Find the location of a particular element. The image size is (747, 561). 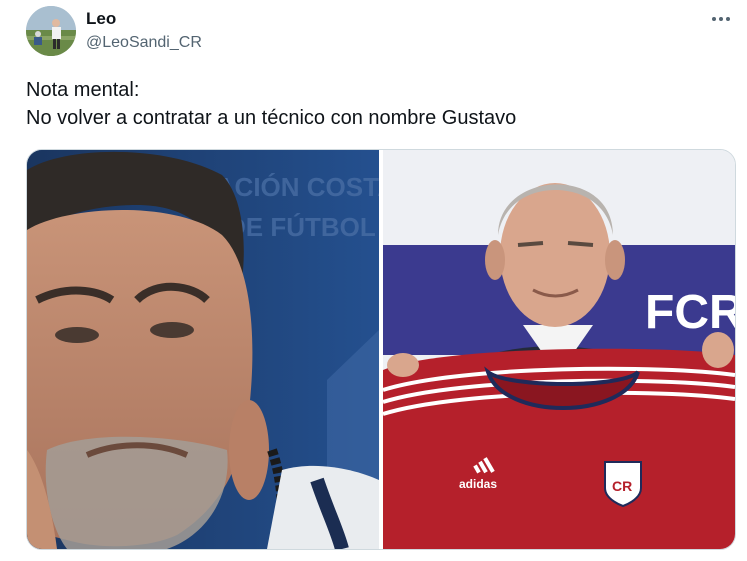

crest-icon: CR is located at coordinates (623, 484).